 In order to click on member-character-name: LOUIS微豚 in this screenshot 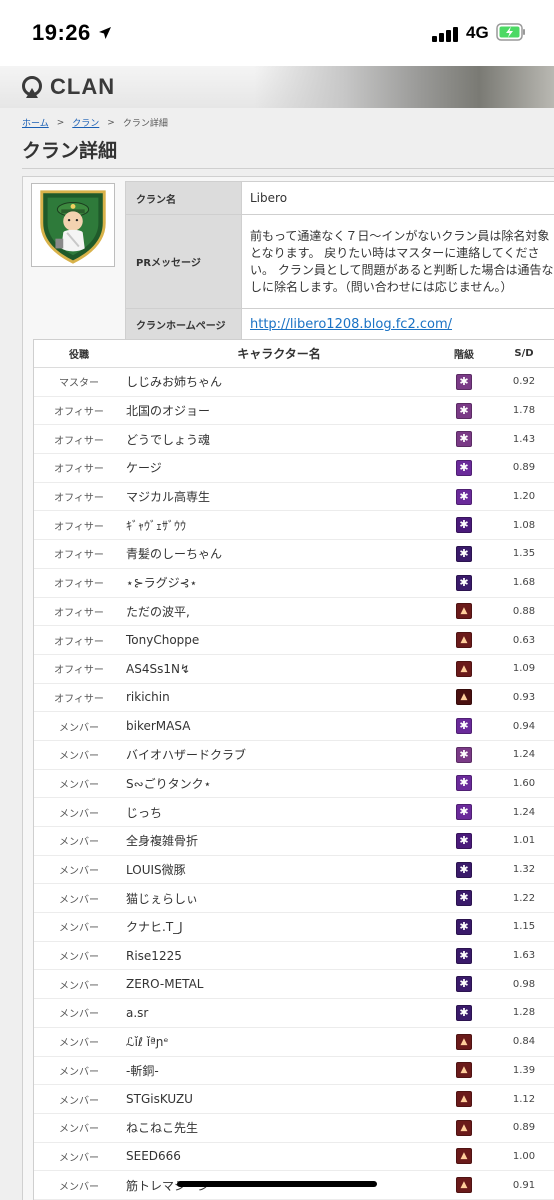, I will do `click(279, 869)`.